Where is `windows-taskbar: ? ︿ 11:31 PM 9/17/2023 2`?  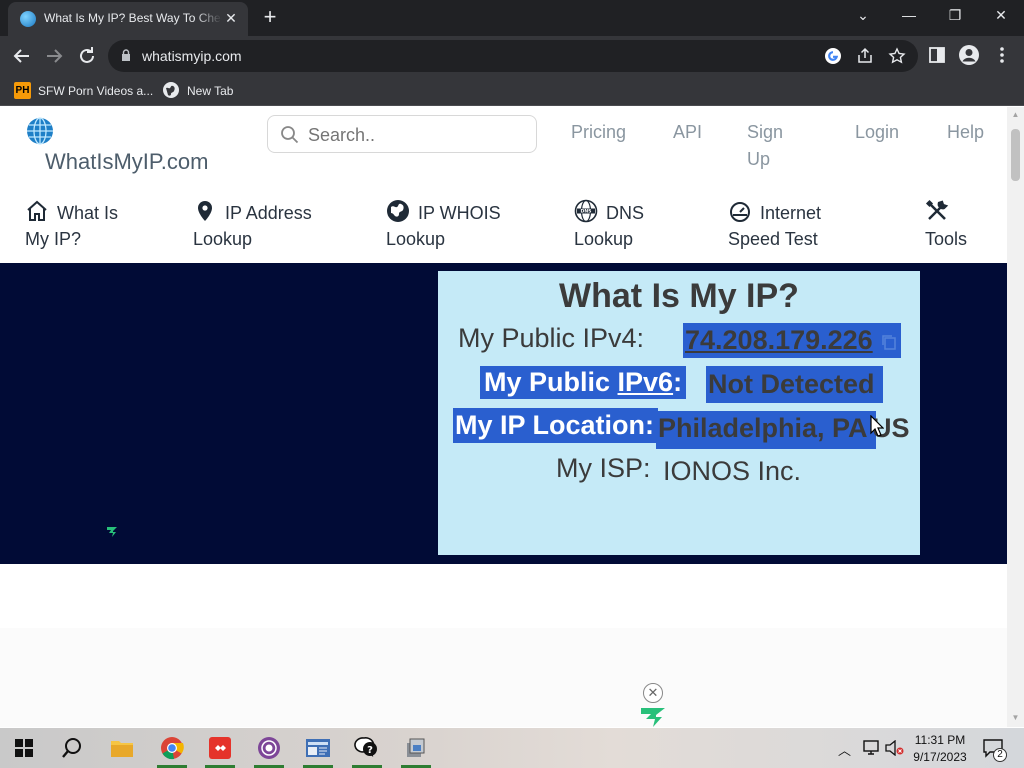 windows-taskbar: ? ︿ 11:31 PM 9/17/2023 2 is located at coordinates (512, 748).